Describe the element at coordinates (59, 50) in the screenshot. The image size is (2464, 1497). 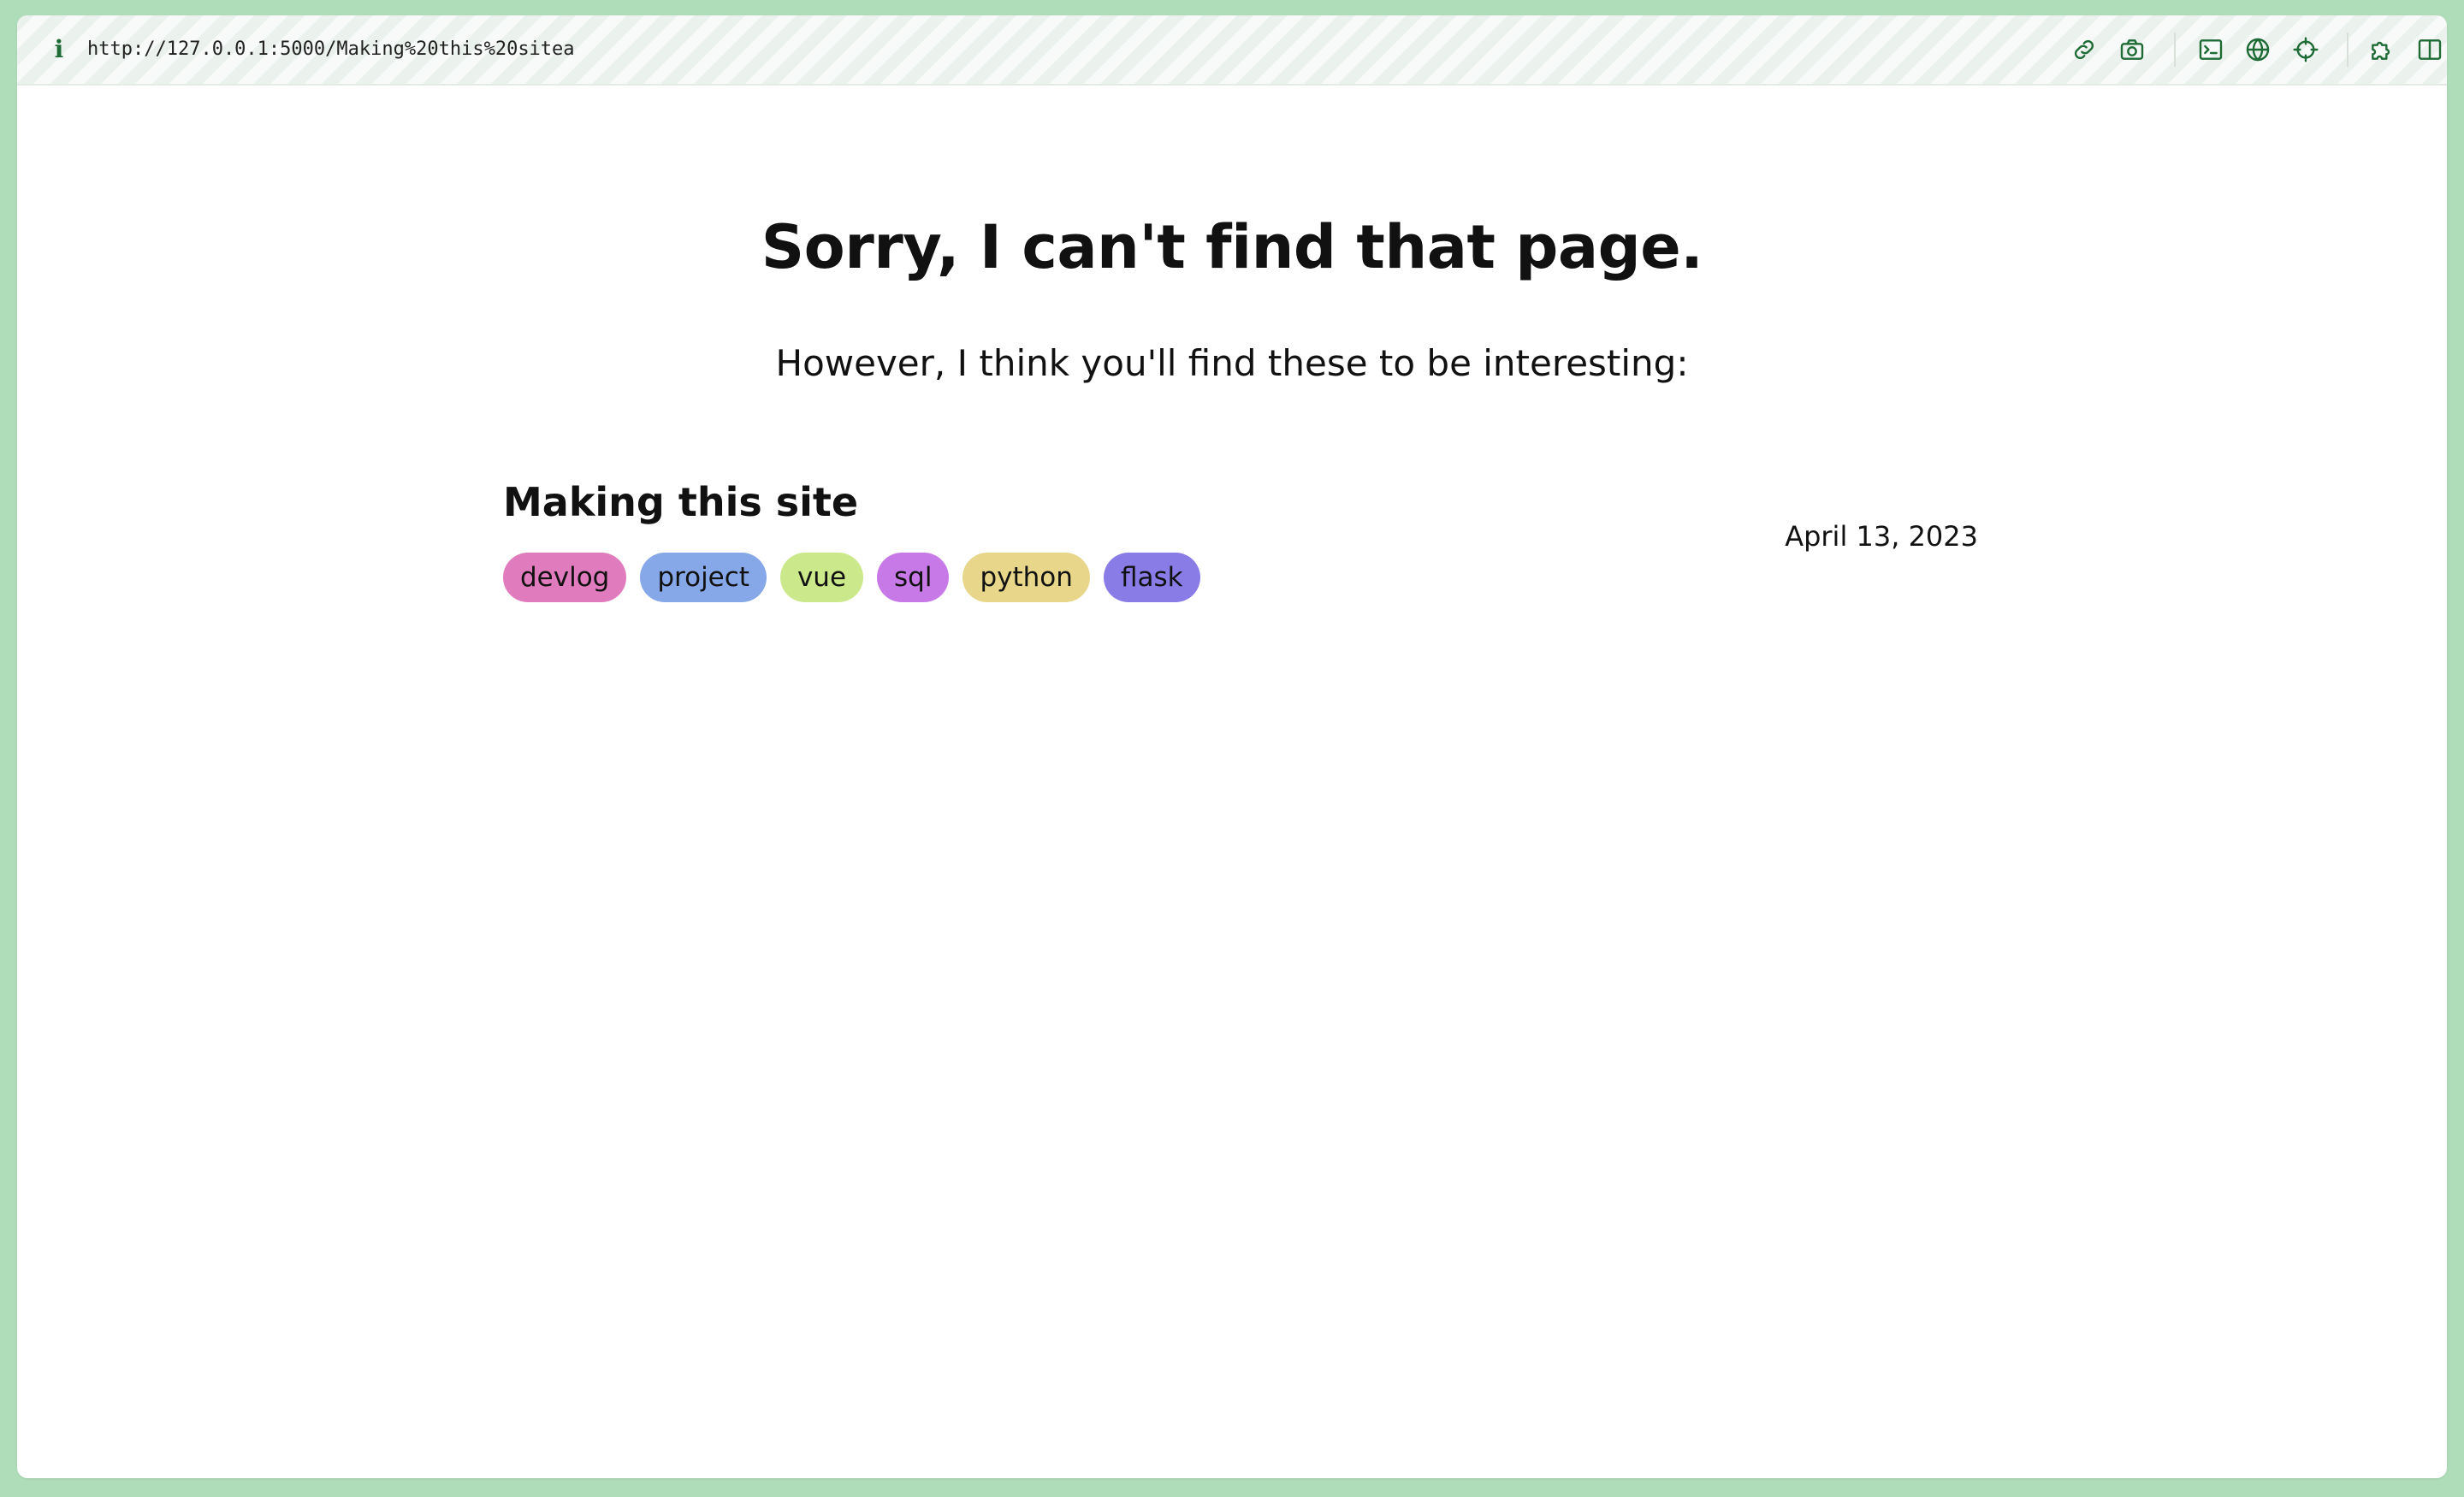
I see `info-icon: i` at that location.